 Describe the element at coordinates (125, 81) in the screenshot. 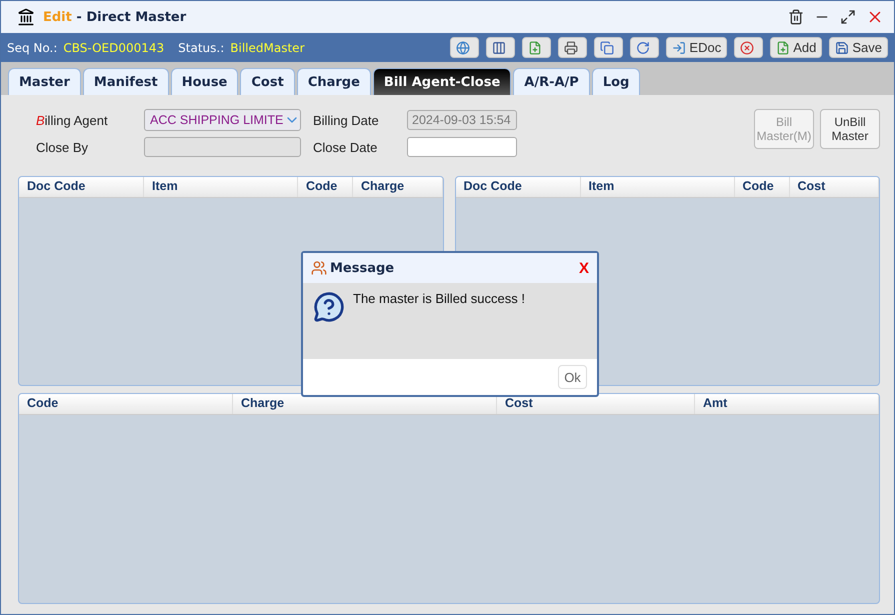

I see `tab: Manifest` at that location.